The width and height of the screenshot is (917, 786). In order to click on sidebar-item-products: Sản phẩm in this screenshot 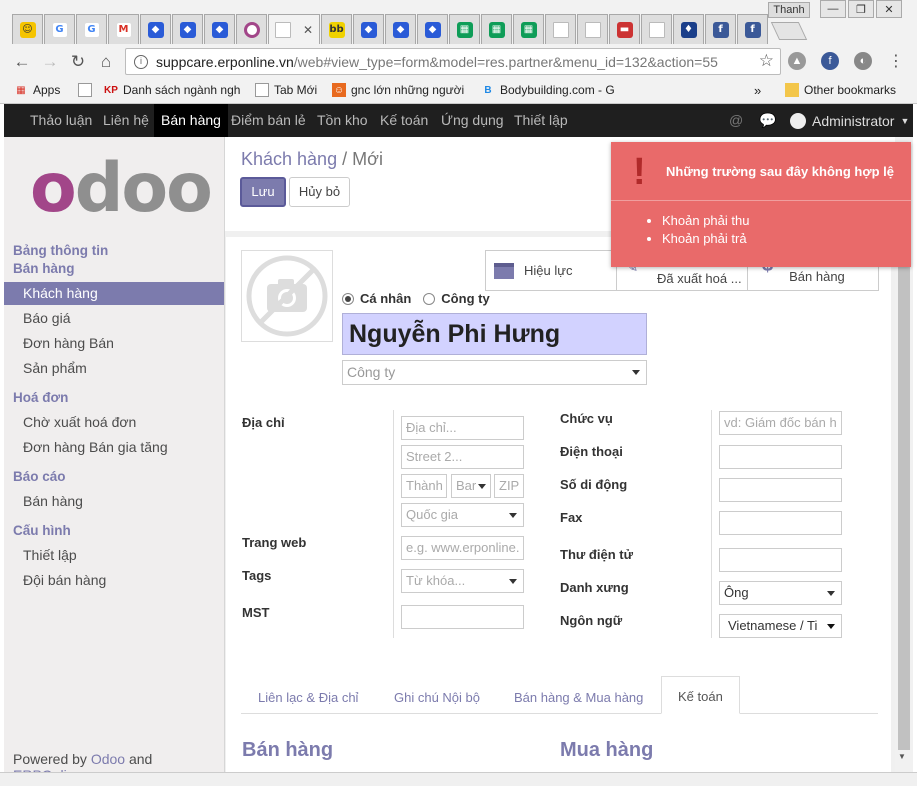, I will do `click(114, 368)`.